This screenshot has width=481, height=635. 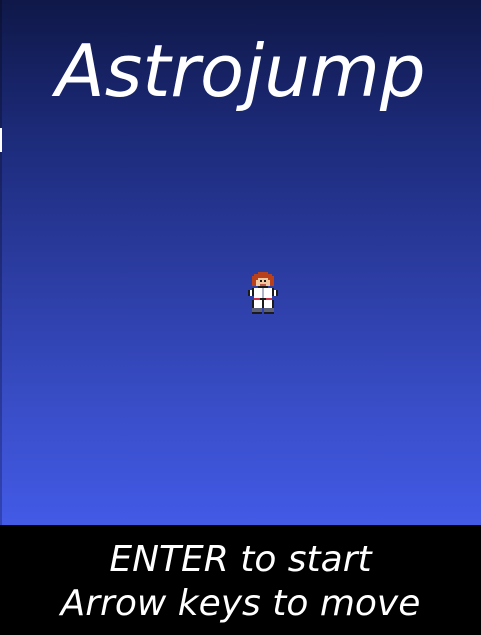 I want to click on left-edge-mark, so click(x=1, y=140).